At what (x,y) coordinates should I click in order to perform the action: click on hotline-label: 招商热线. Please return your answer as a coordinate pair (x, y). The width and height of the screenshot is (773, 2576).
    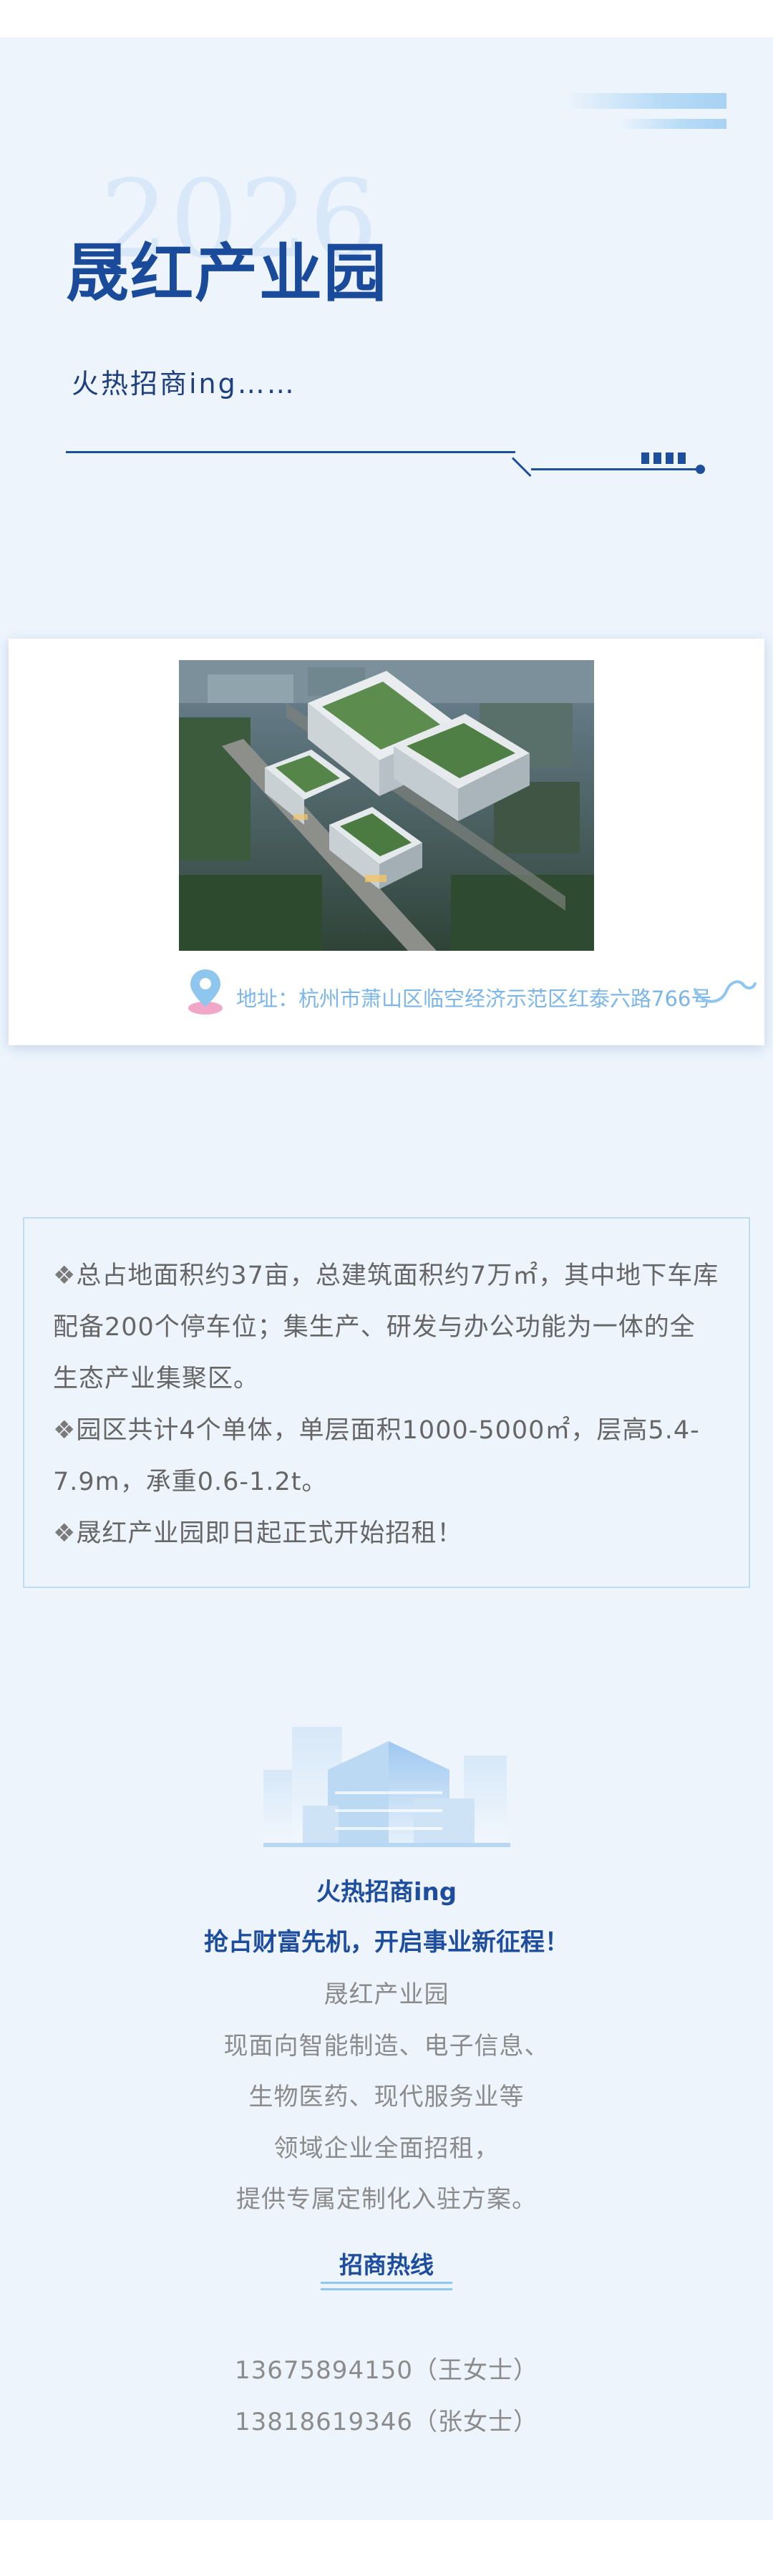
    Looking at the image, I should click on (386, 2265).